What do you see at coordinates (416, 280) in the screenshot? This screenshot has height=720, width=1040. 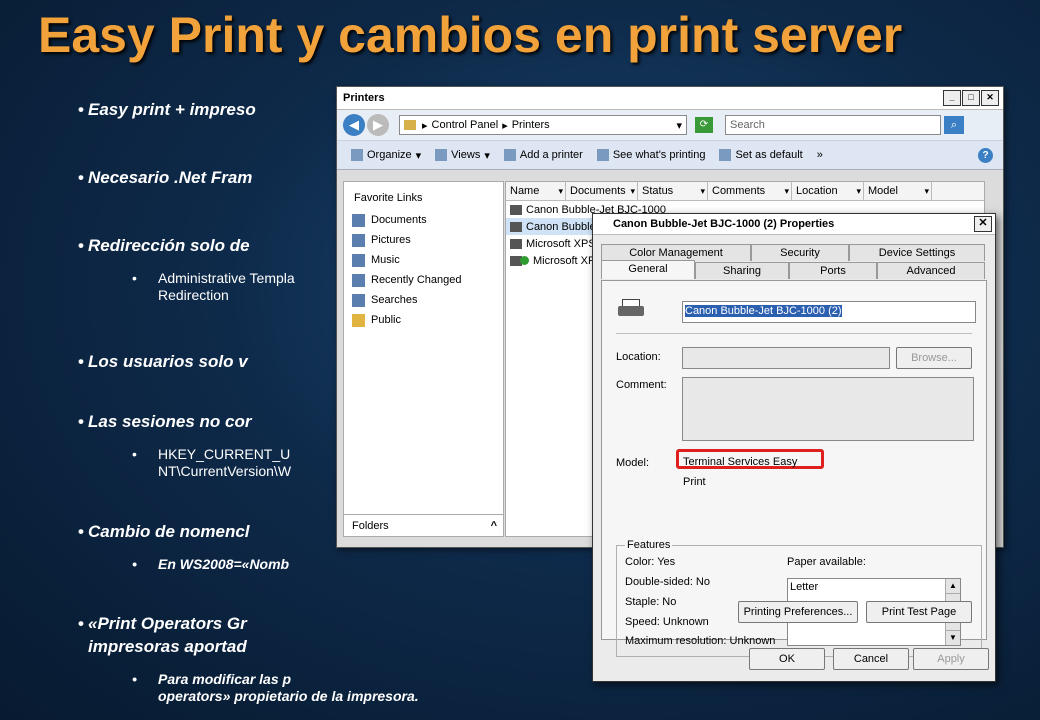 I see `nav-label: Recently Changed` at bounding box center [416, 280].